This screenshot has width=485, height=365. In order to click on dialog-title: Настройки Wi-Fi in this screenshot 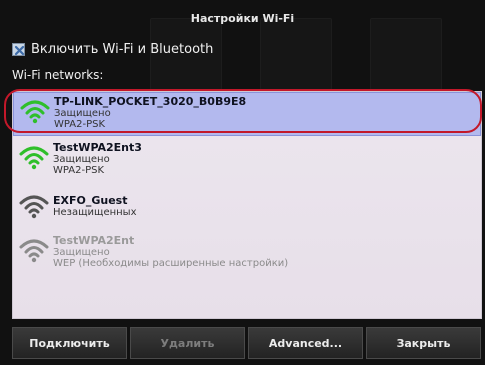, I will do `click(242, 18)`.